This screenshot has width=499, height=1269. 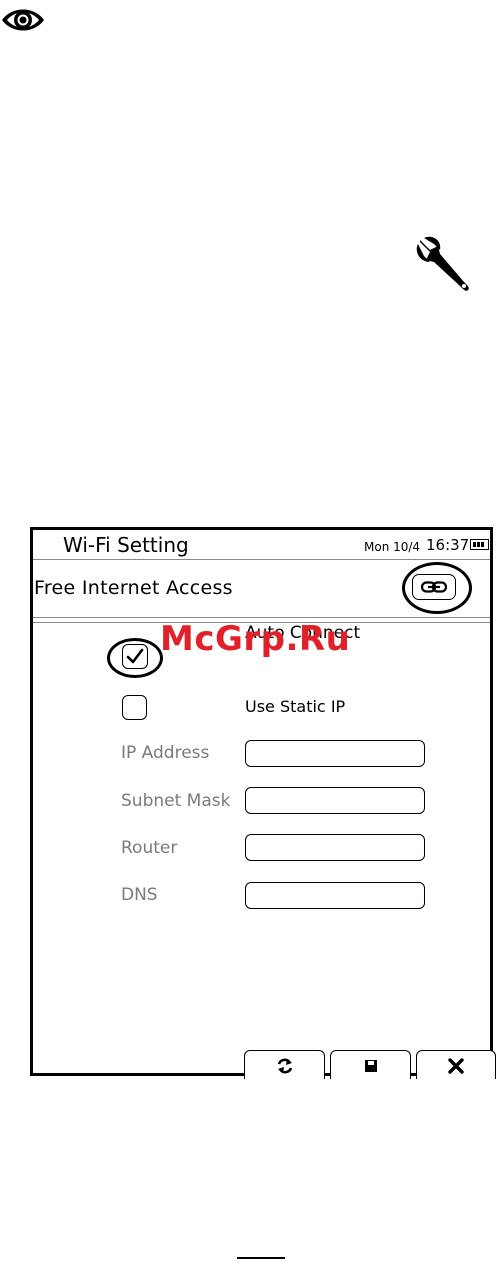 I want to click on connect-button, so click(x=434, y=587).